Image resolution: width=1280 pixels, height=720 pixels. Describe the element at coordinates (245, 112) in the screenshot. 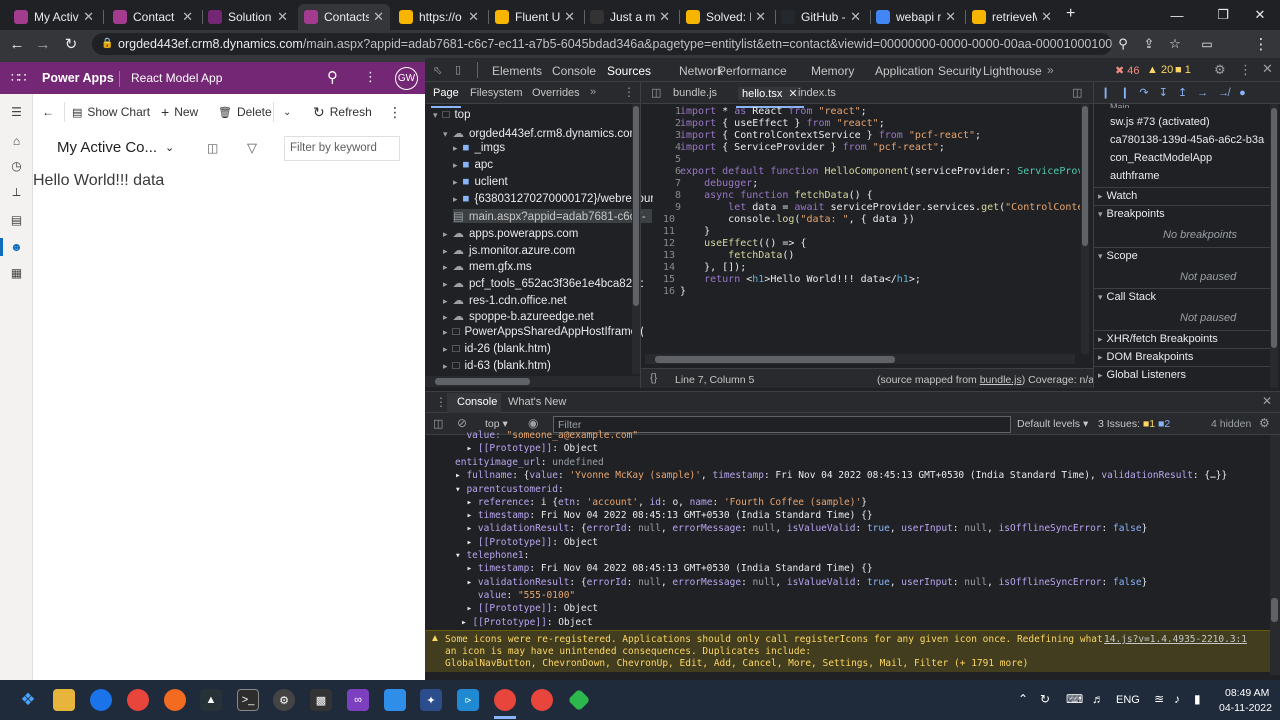

I see `delete-button: 🗑 Delete` at that location.